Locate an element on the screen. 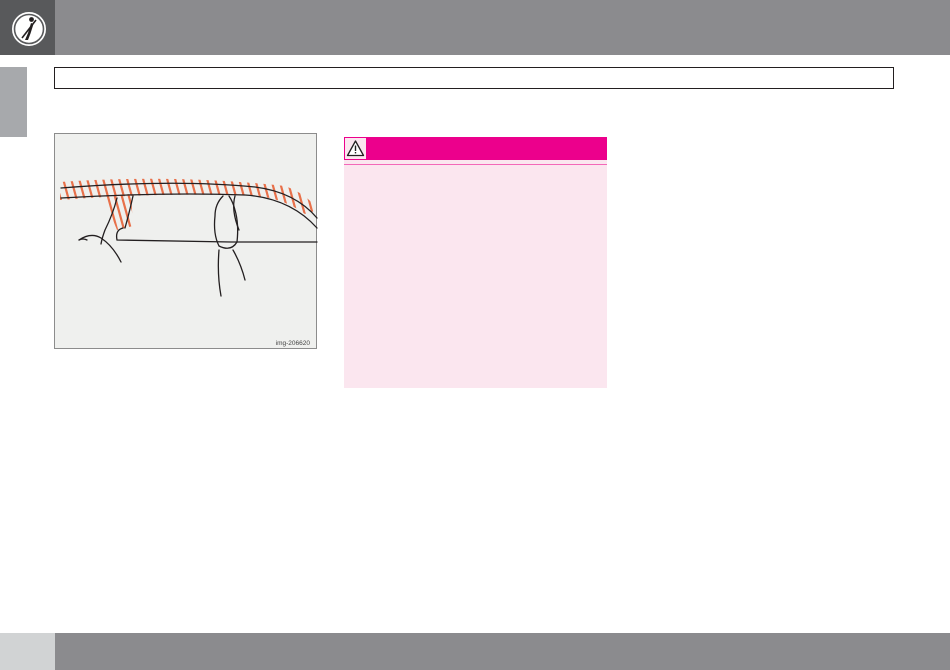  warning-triangle-icon is located at coordinates (355, 148).